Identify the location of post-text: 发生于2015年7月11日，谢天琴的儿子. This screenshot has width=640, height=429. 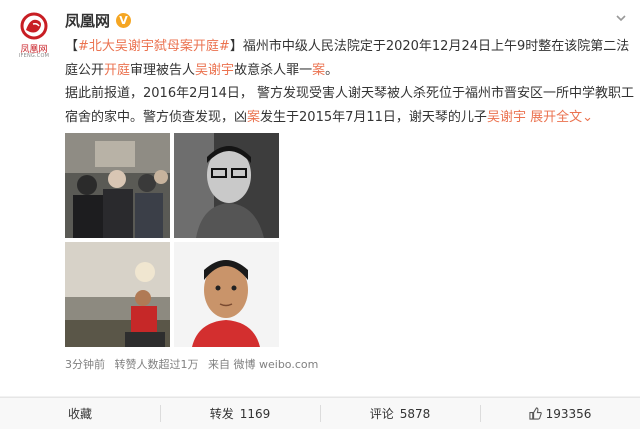
(373, 117).